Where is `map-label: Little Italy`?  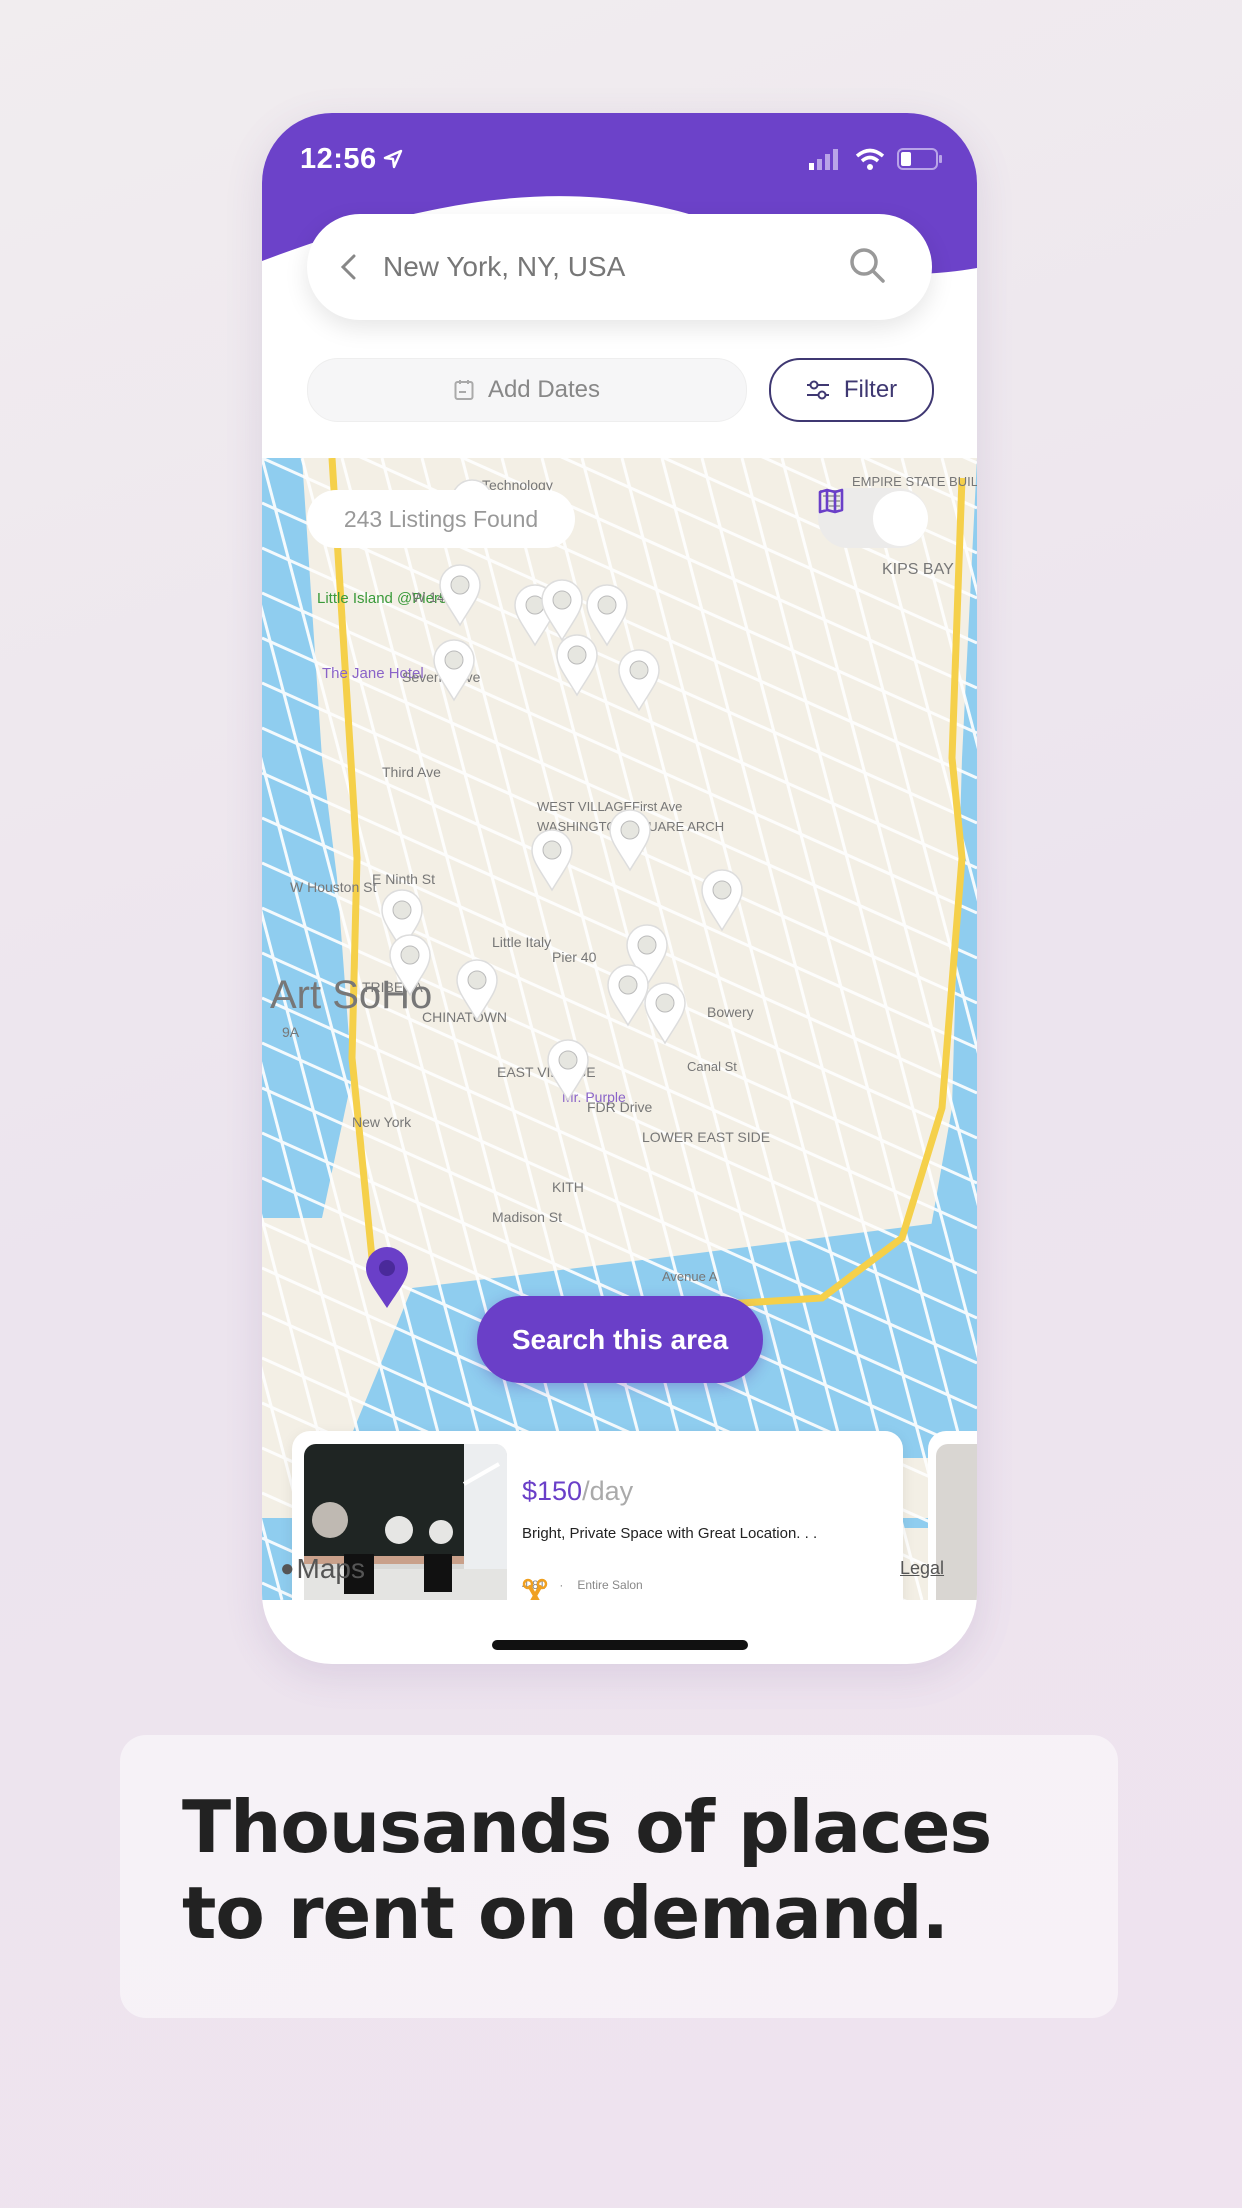
map-label: Little Italy is located at coordinates (521, 942).